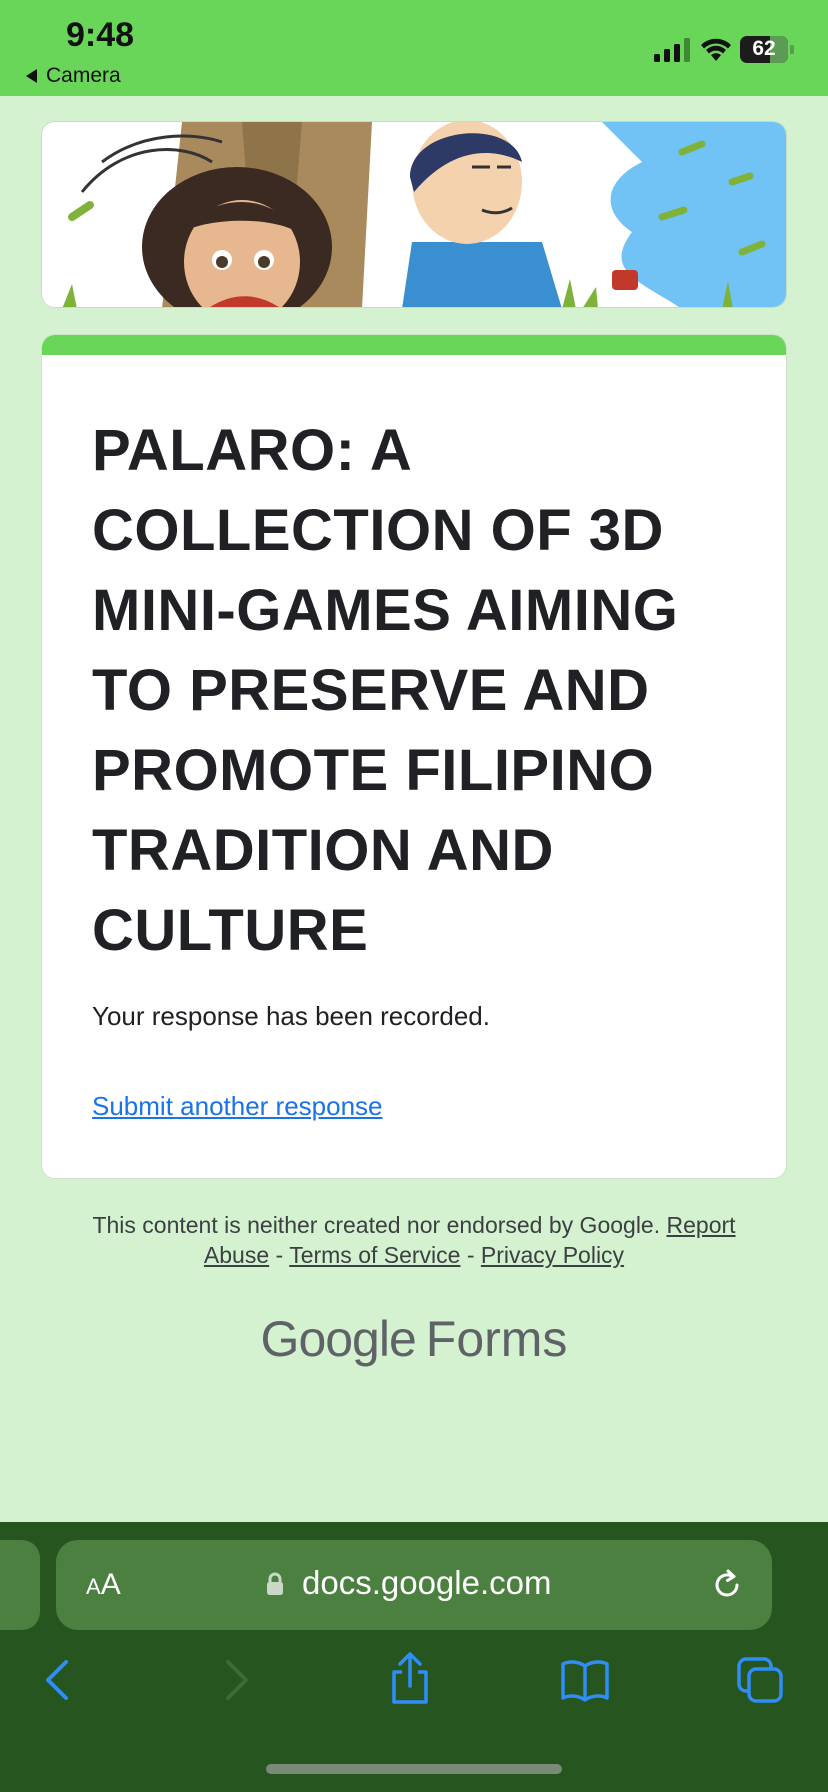 Image resolution: width=828 pixels, height=1792 pixels. What do you see at coordinates (237, 1680) in the screenshot?
I see `forward-arrow-icon` at bounding box center [237, 1680].